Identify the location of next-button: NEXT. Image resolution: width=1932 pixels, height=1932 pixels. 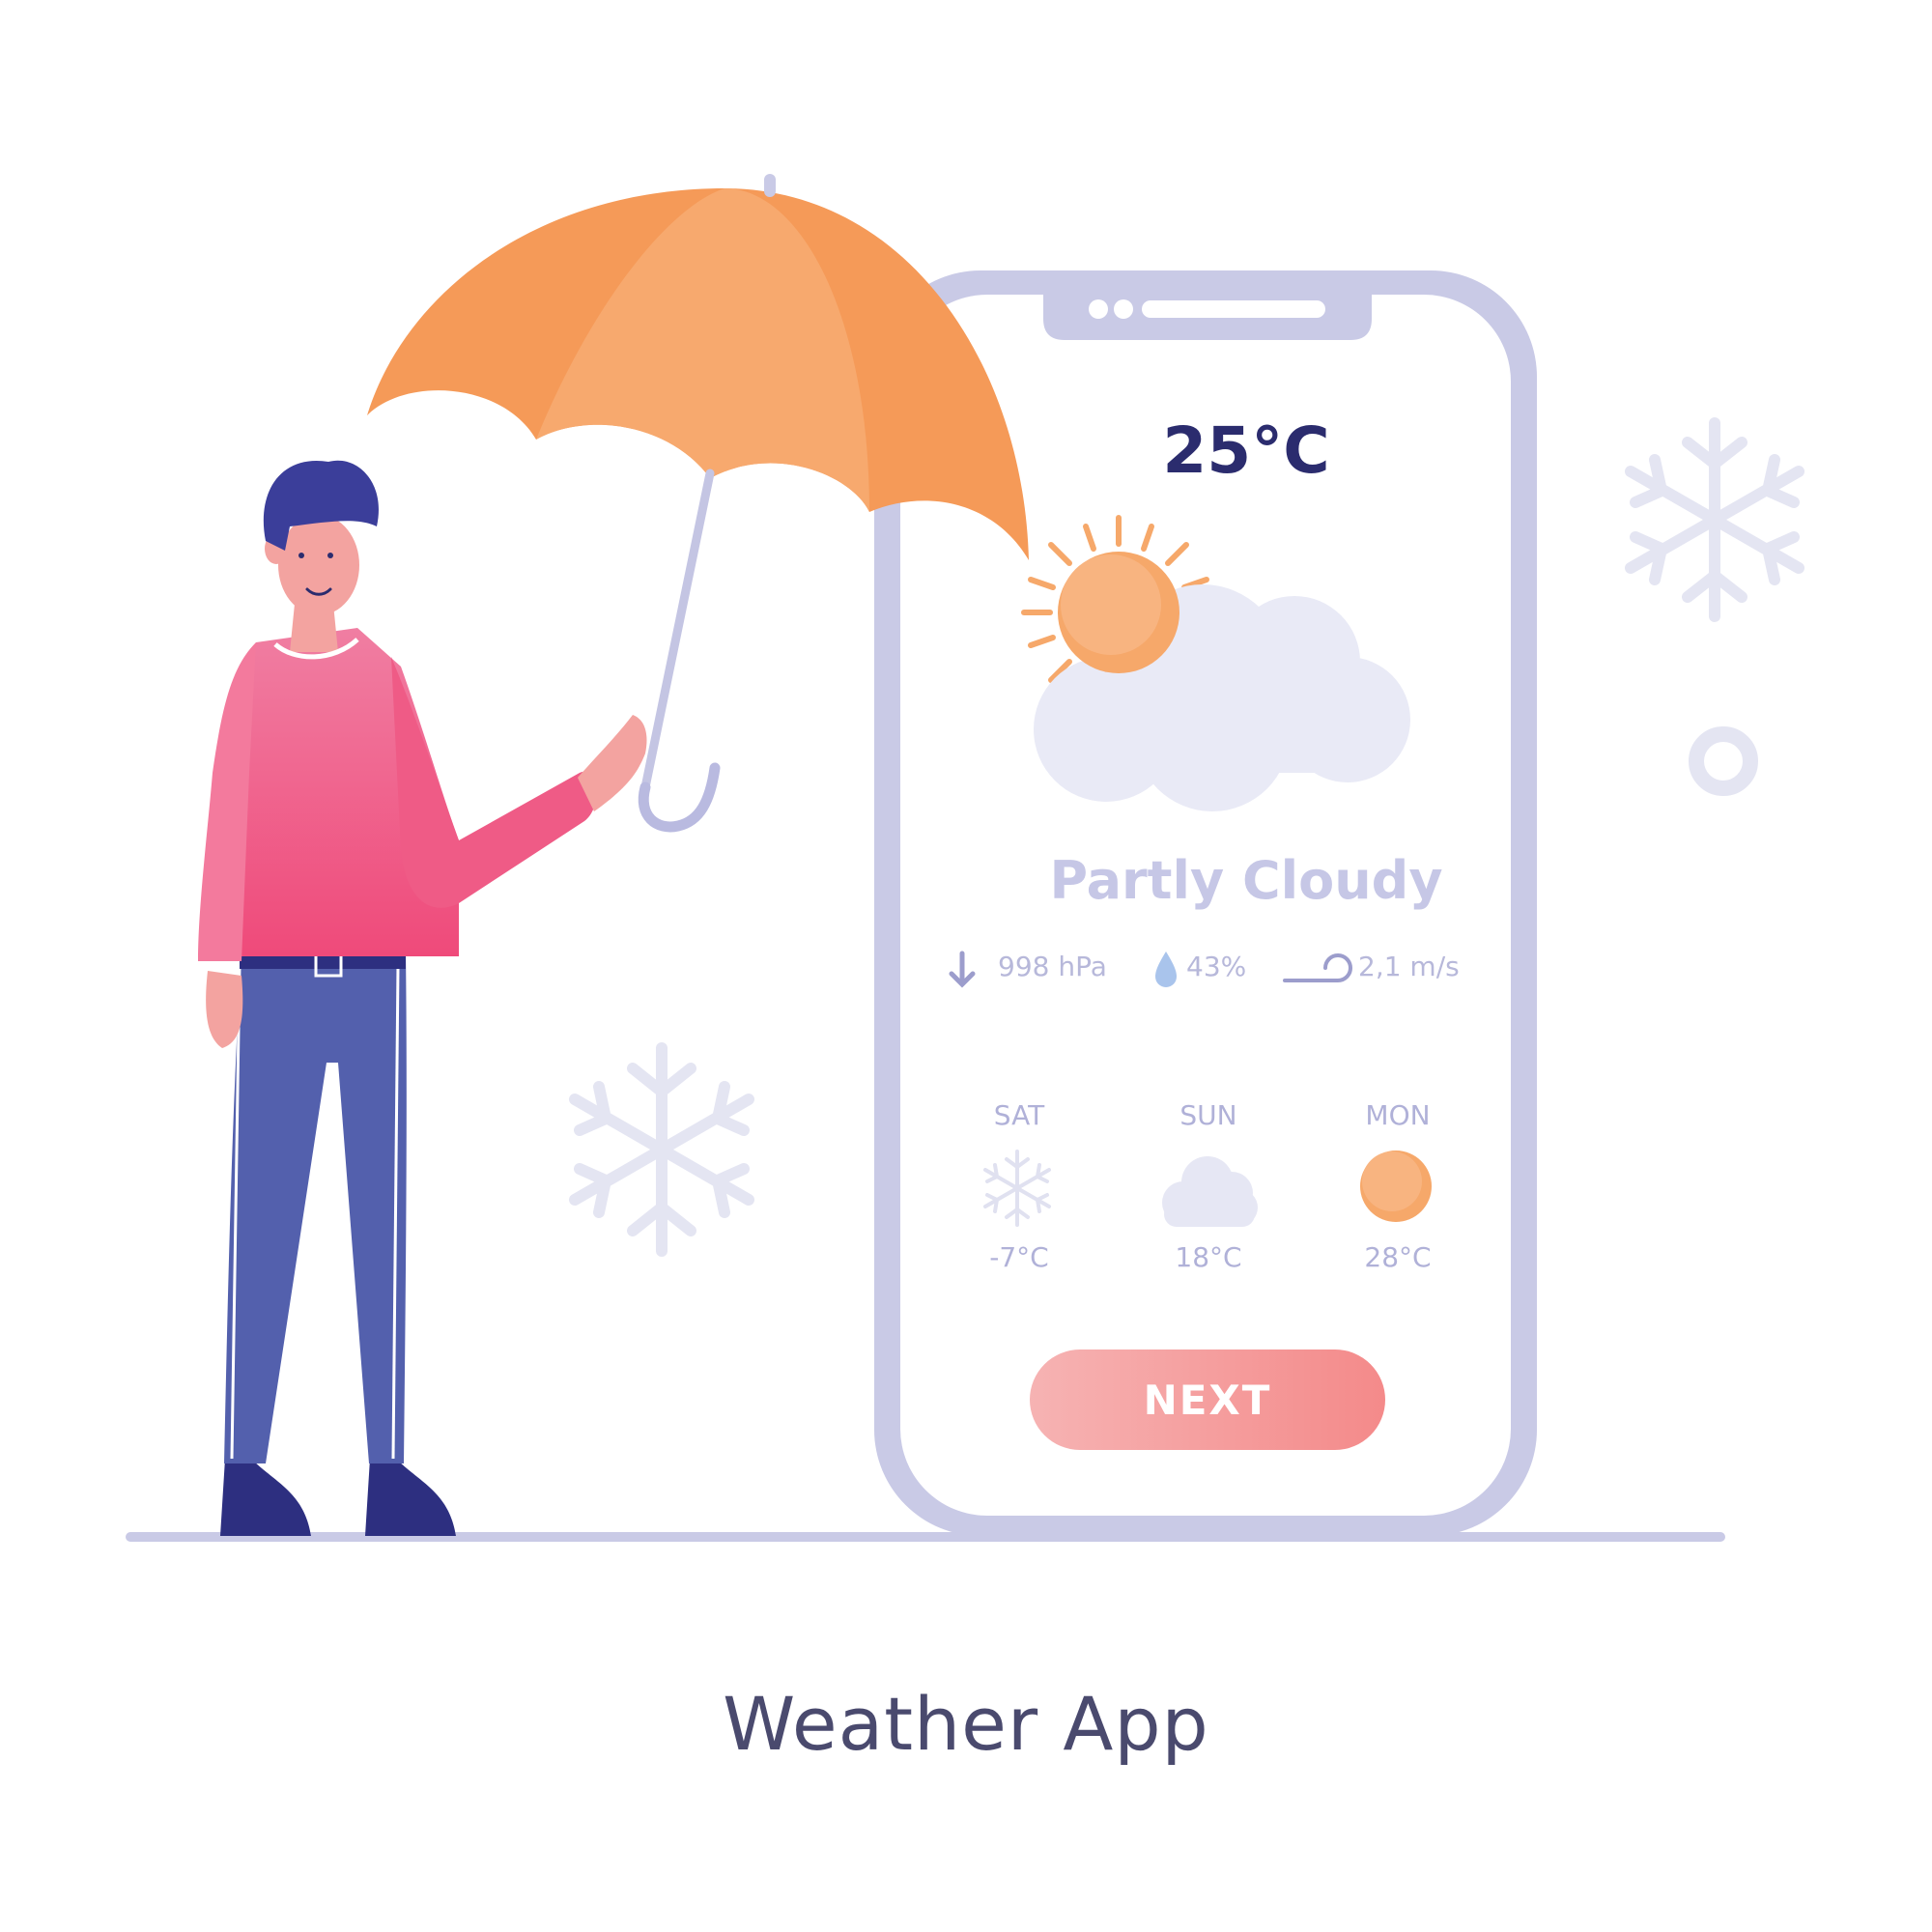
(1207, 1400).